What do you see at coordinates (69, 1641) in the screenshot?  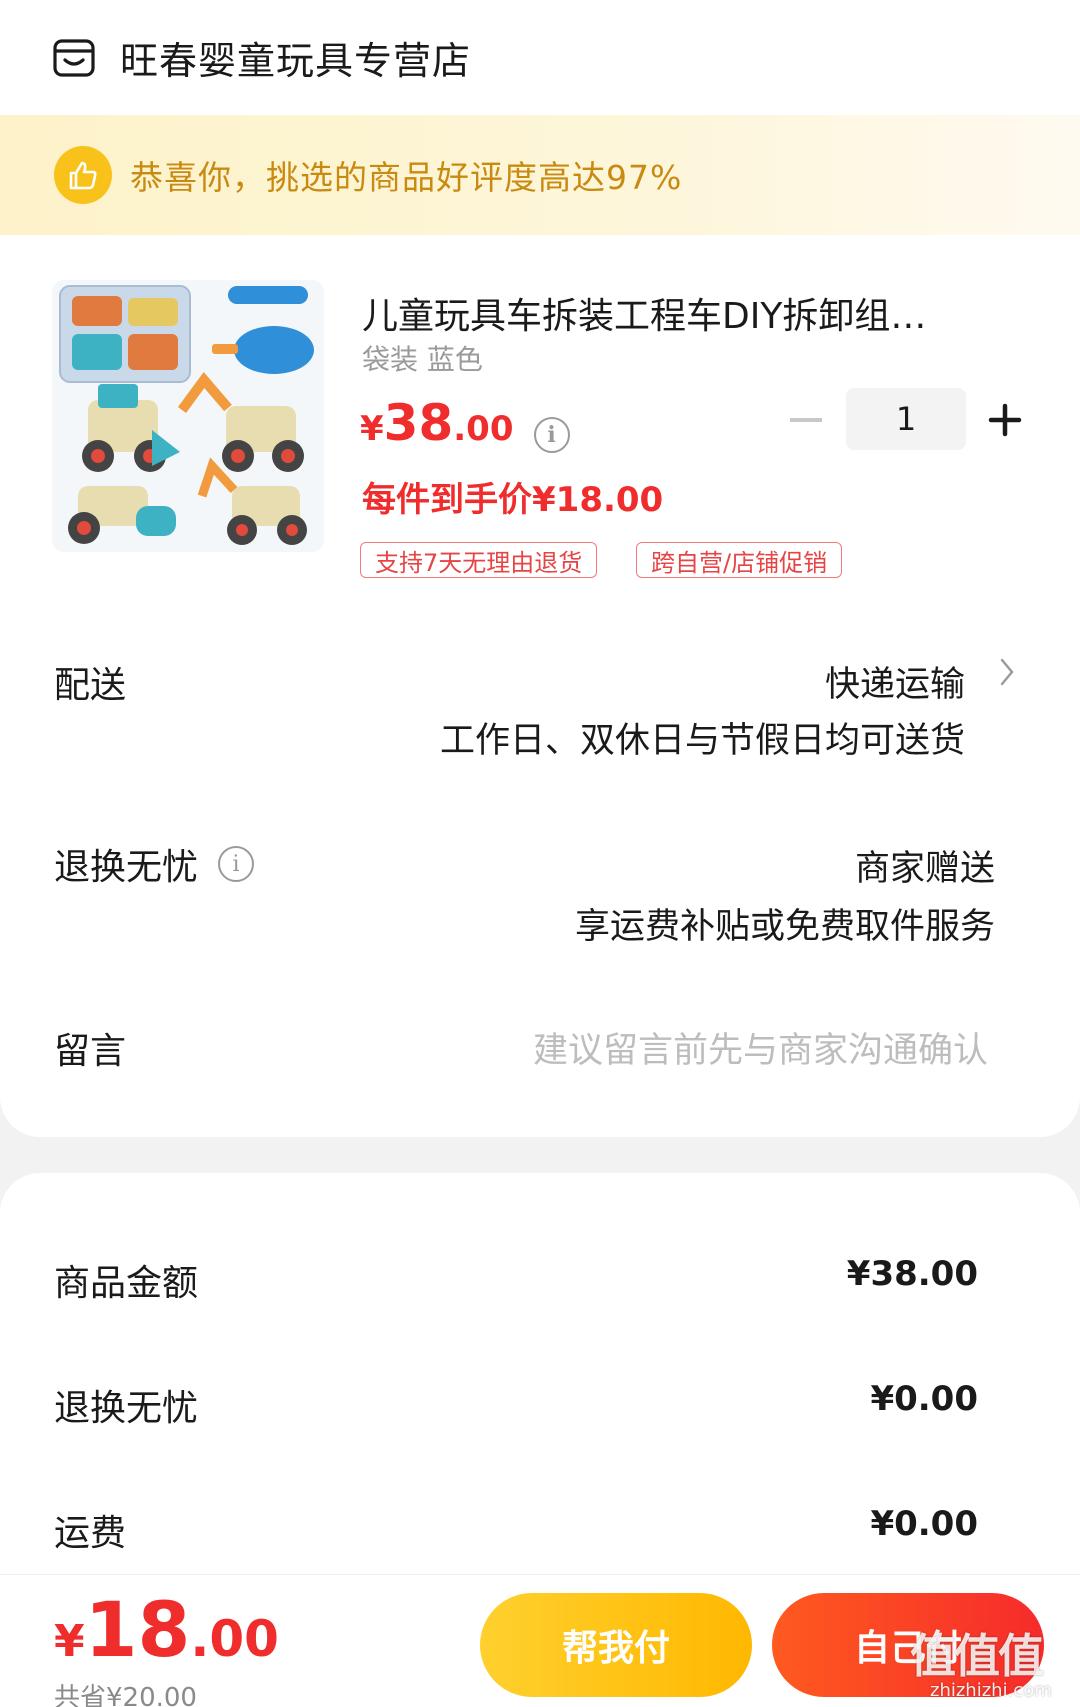 I see `total-currency: ¥` at bounding box center [69, 1641].